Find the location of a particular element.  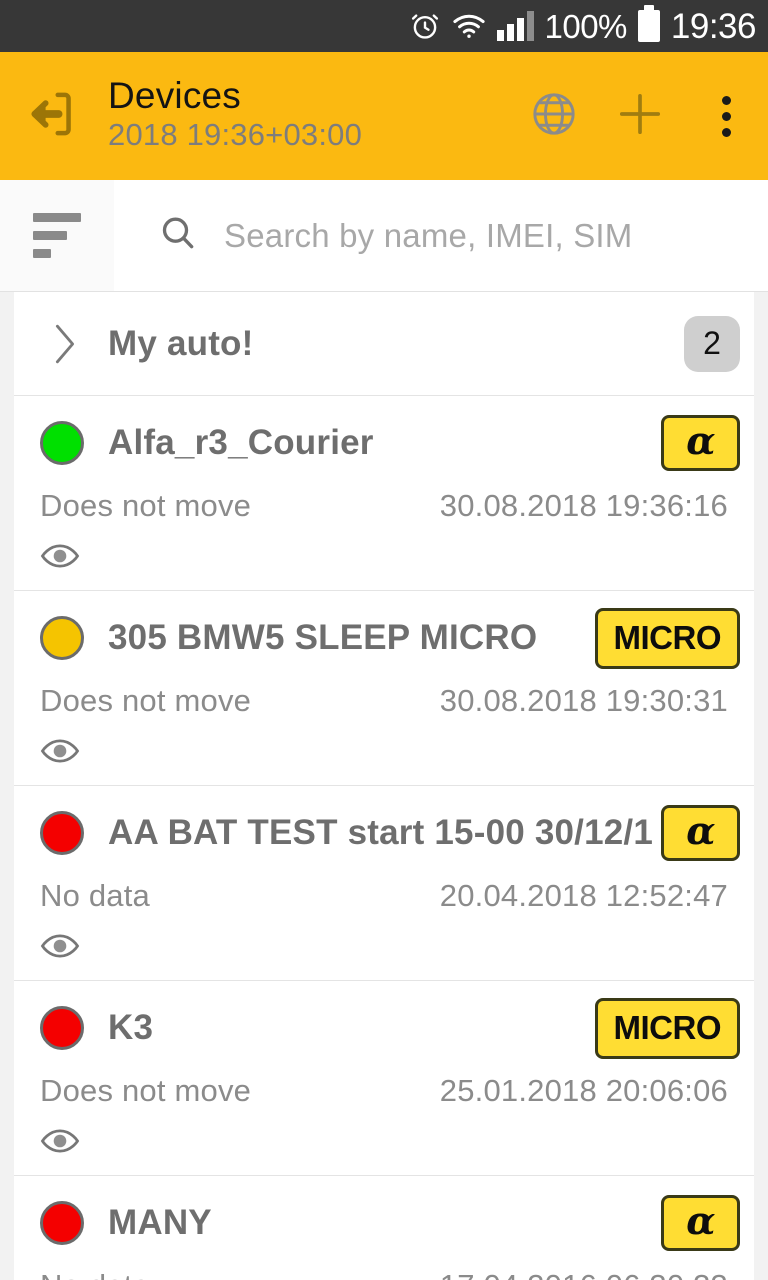

device-row-header: 305 BMW5 SLEEP MICRO MICRO is located at coordinates (390, 638).